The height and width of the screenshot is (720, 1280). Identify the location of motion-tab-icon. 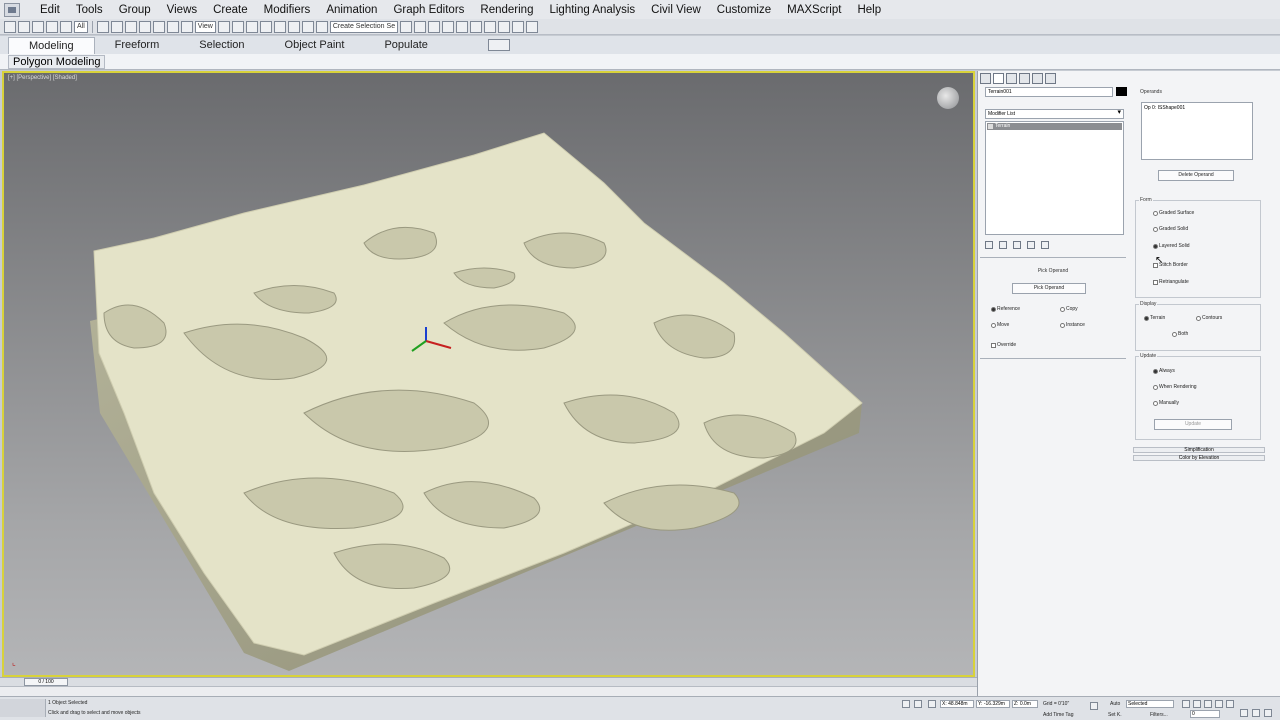
(1024, 78).